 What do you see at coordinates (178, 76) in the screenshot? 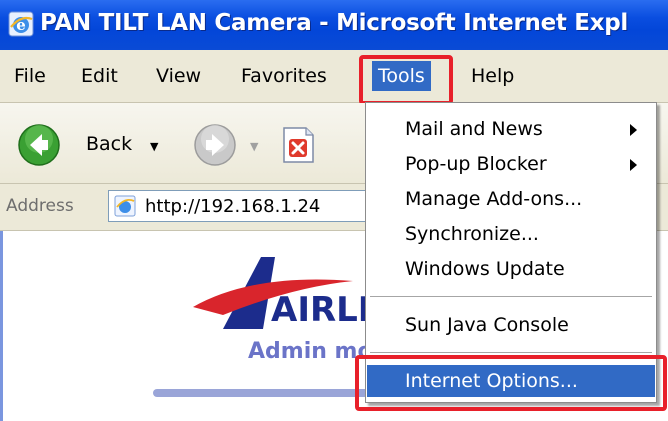
I see `menu-view: View` at bounding box center [178, 76].